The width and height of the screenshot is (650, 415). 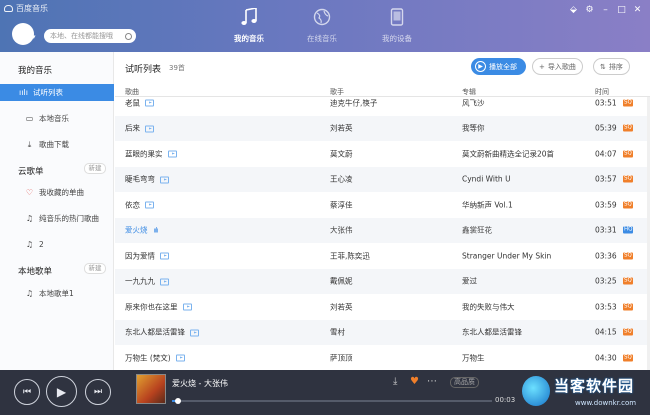 I want to click on column-header-song: 歌曲, so click(x=132, y=92).